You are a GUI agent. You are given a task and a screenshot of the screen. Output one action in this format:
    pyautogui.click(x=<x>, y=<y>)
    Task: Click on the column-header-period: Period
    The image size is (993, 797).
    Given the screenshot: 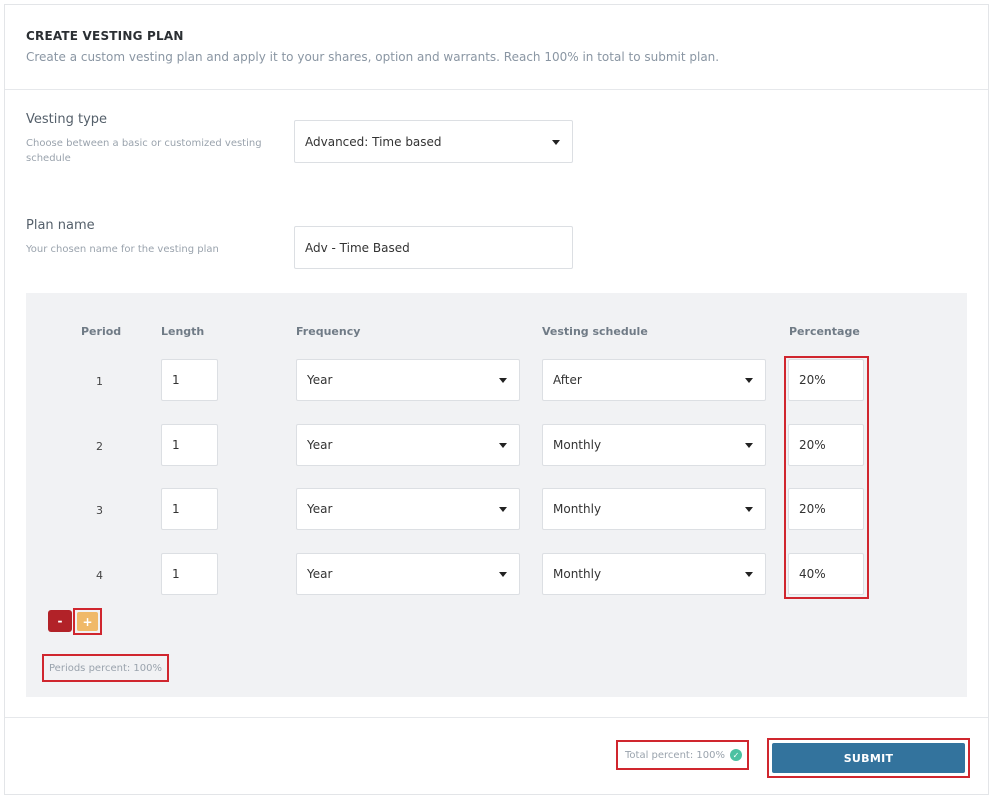 What is the action you would take?
    pyautogui.click(x=101, y=331)
    